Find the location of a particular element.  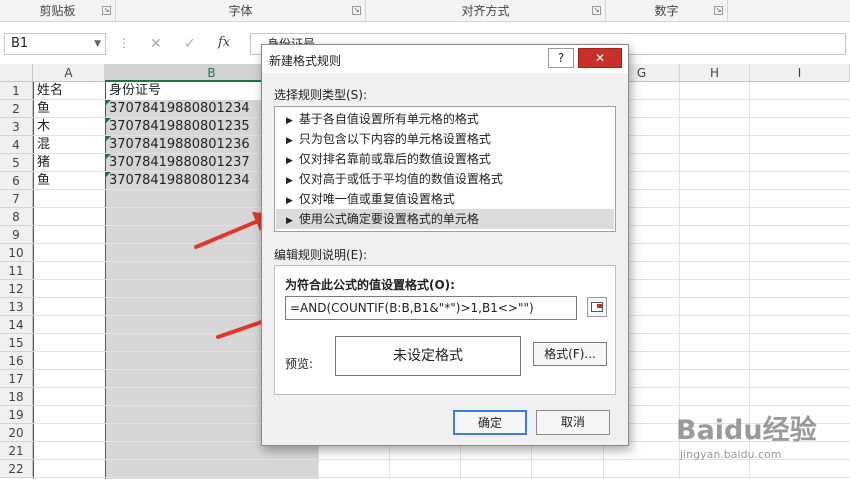

column-header-i: I is located at coordinates (800, 73).